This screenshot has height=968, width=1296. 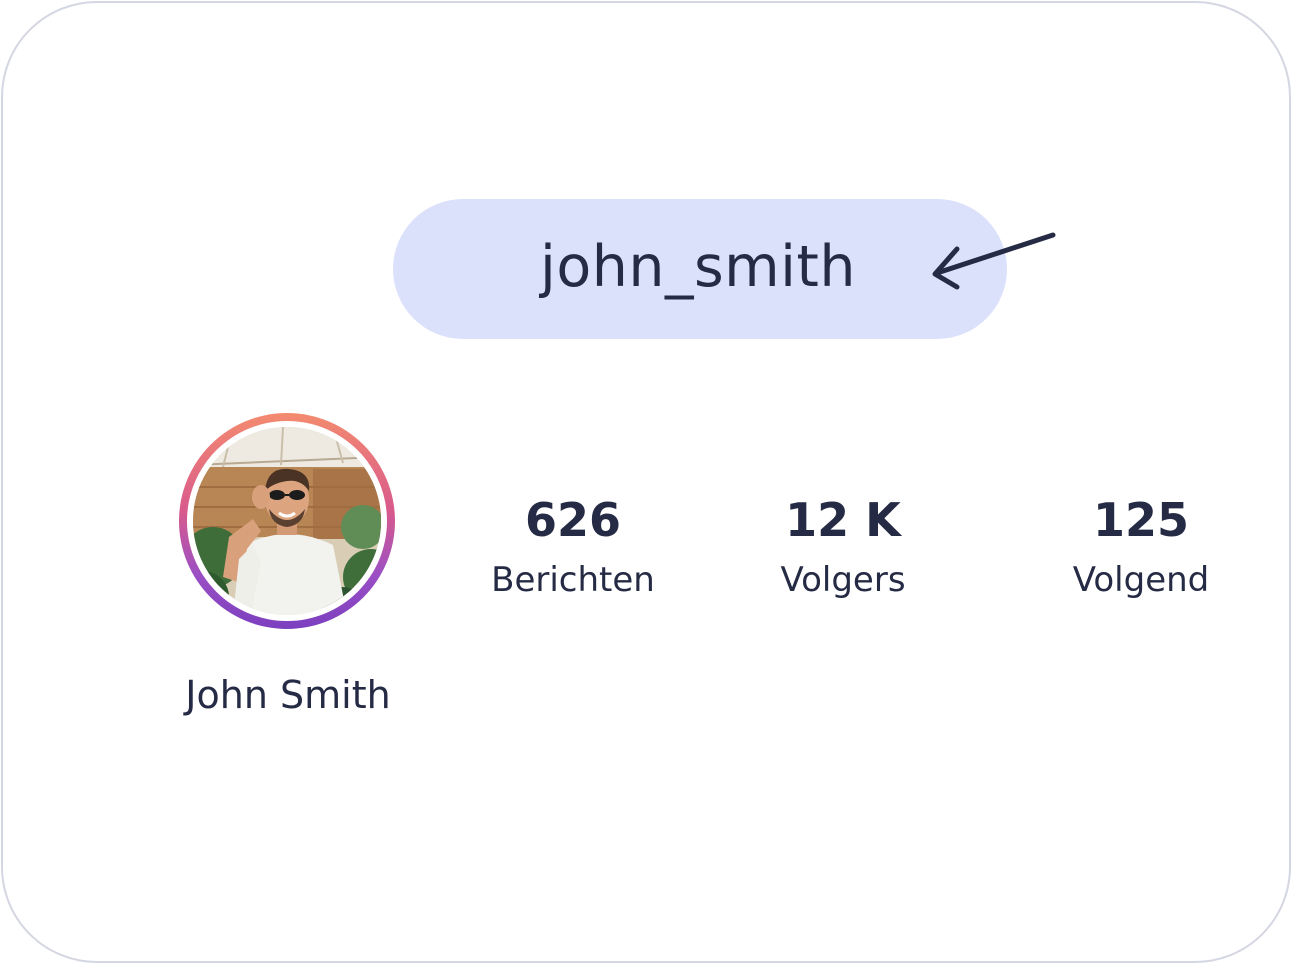 I want to click on stat-followers-label: Volgers, so click(x=843, y=580).